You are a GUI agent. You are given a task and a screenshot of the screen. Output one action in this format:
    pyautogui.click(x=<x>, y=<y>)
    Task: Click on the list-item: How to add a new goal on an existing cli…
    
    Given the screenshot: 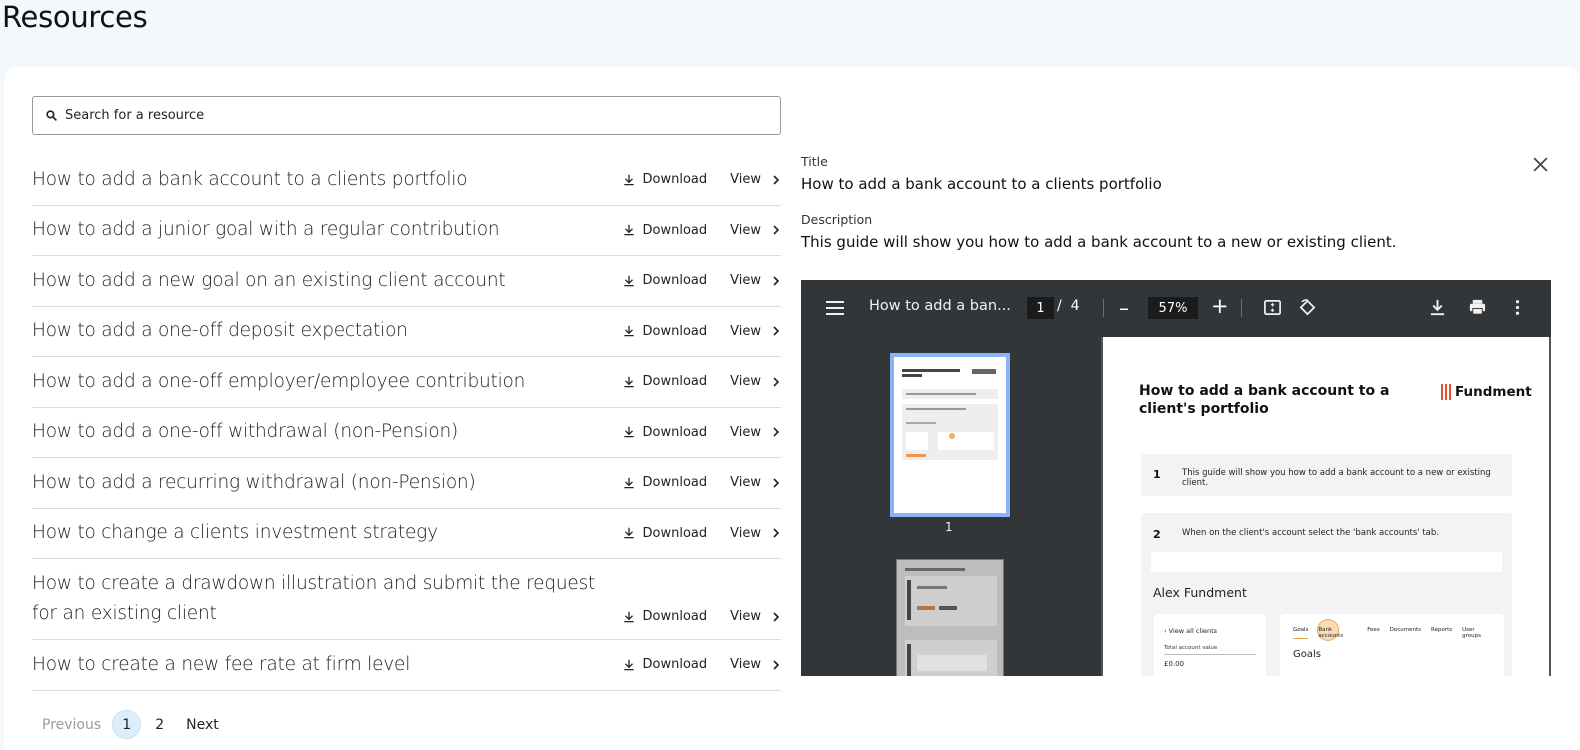 What is the action you would take?
    pyautogui.click(x=406, y=281)
    